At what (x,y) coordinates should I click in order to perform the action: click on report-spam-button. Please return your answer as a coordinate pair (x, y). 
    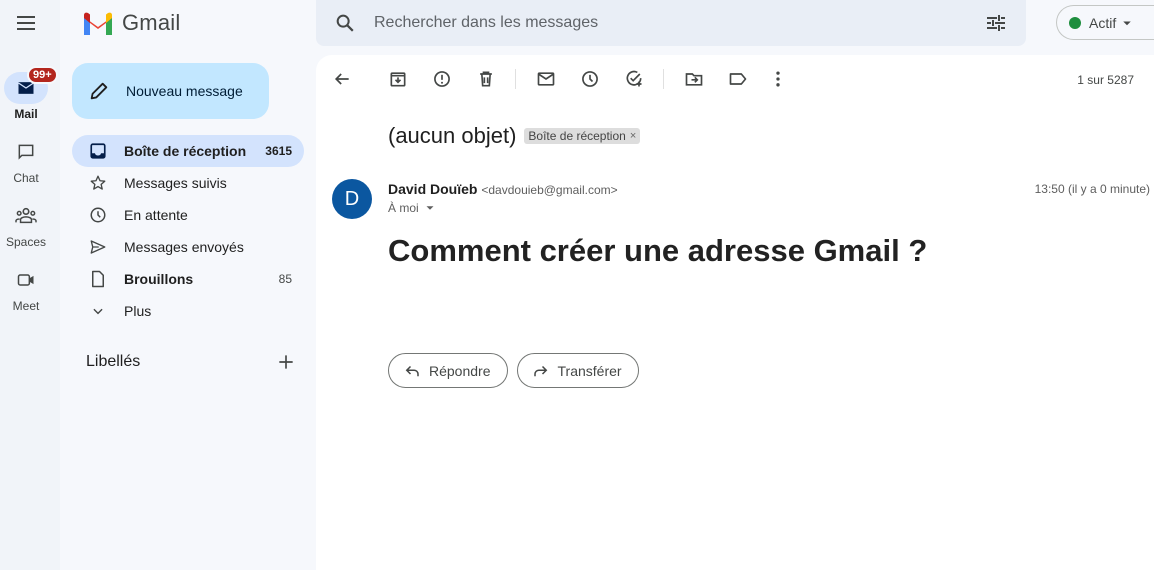
    Looking at the image, I should click on (442, 79).